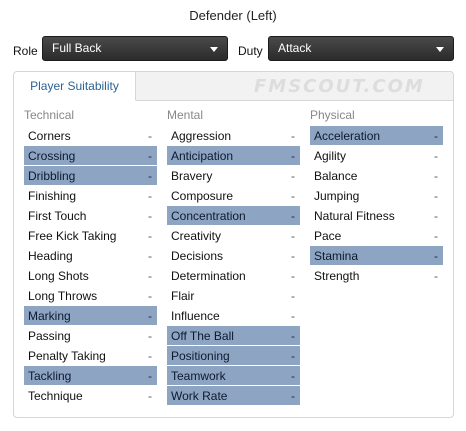 Image resolution: width=466 pixels, height=431 pixels. What do you see at coordinates (52, 176) in the screenshot?
I see `attribute-label: Dribbling` at bounding box center [52, 176].